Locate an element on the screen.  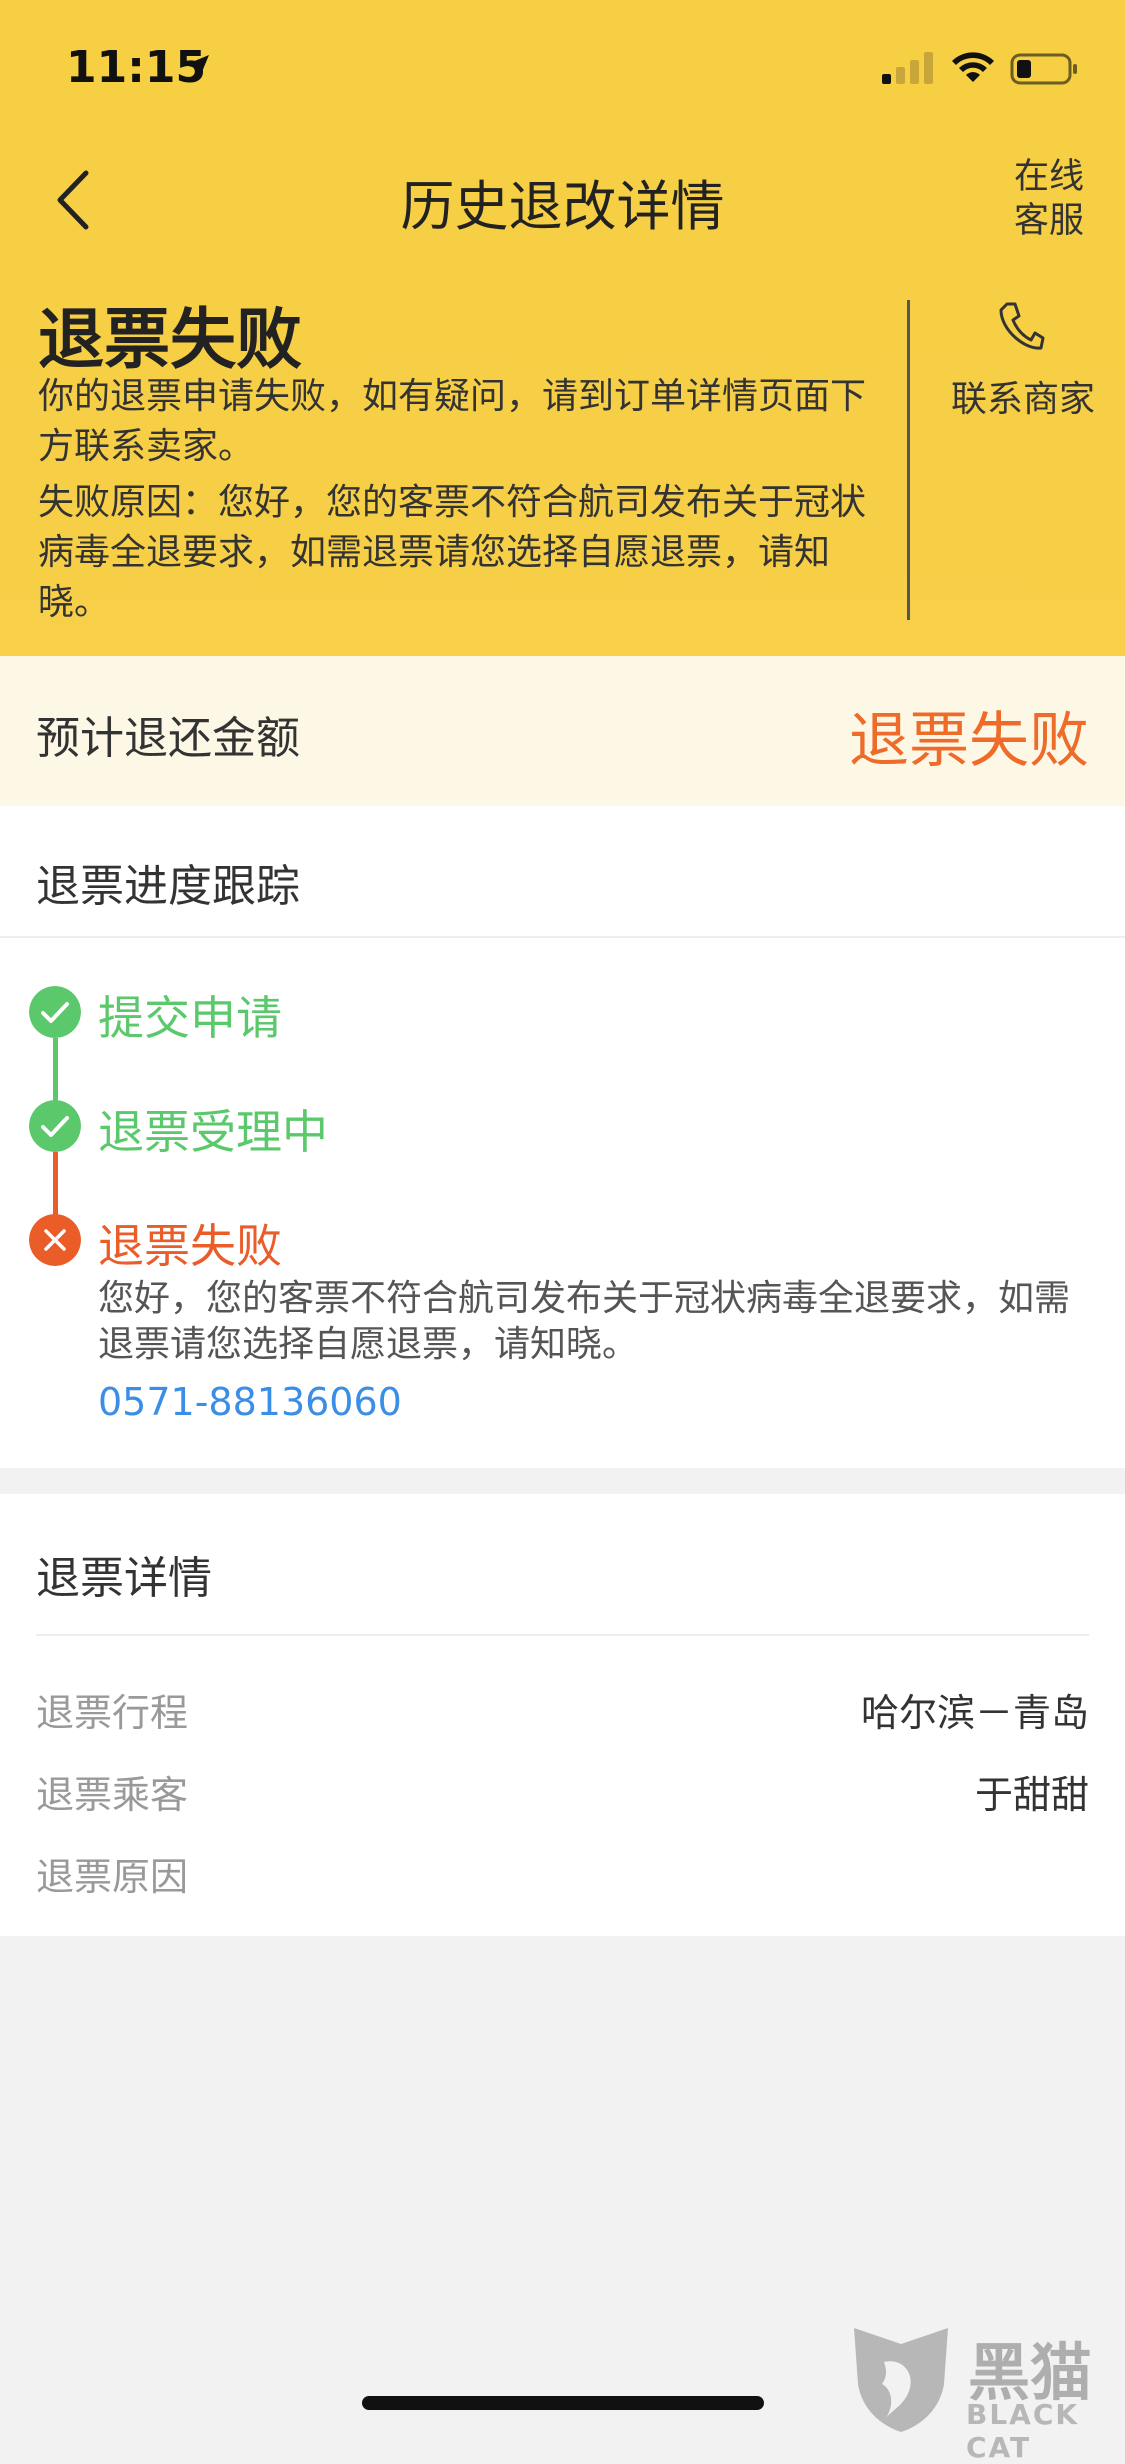
wifi-icon is located at coordinates (973, 67).